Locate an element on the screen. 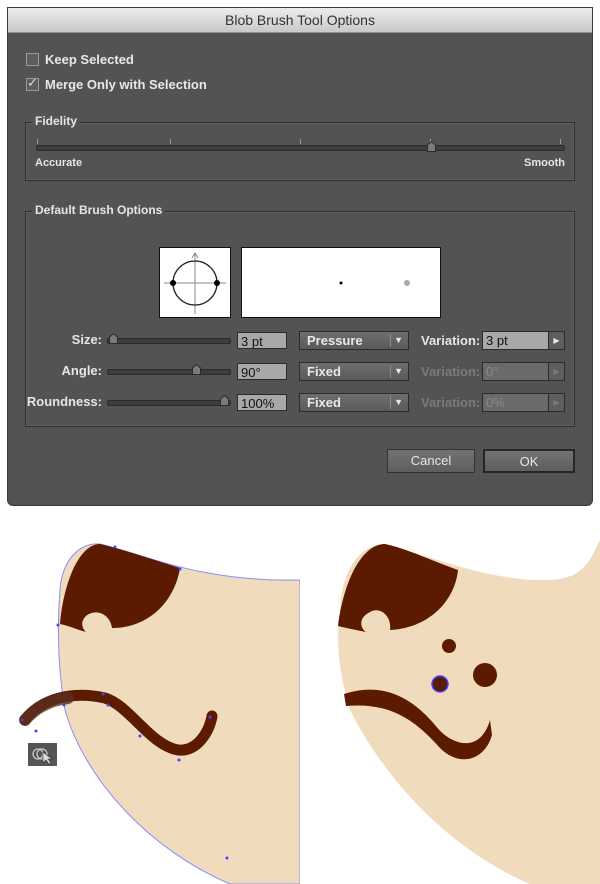 This screenshot has height=884, width=600. freckle-small is located at coordinates (449, 646).